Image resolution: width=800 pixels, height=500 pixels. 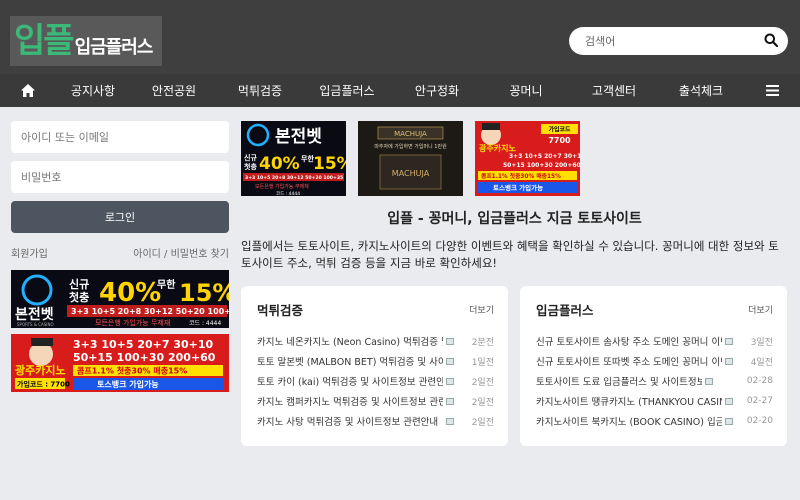 What do you see at coordinates (350, 421) in the screenshot?
I see `post-title: 카지노 사탕 먹튀검증 및 사이트정보 관련안내` at bounding box center [350, 421].